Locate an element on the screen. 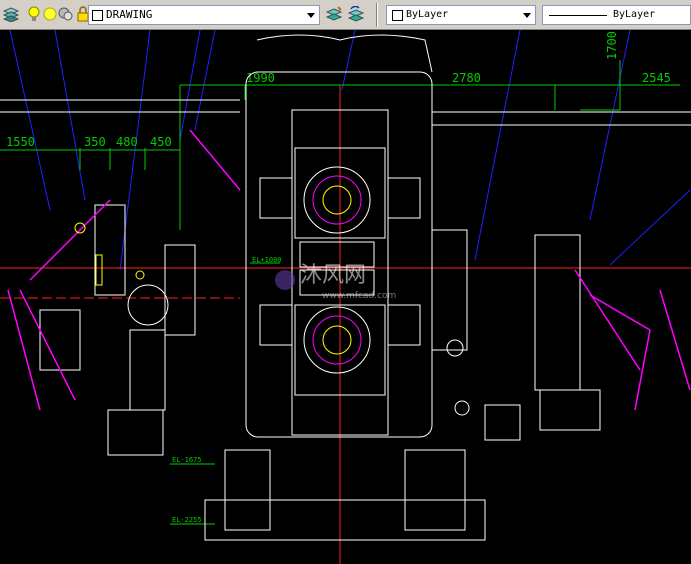 The image size is (691, 564). toolbar-separator is located at coordinates (377, 15).